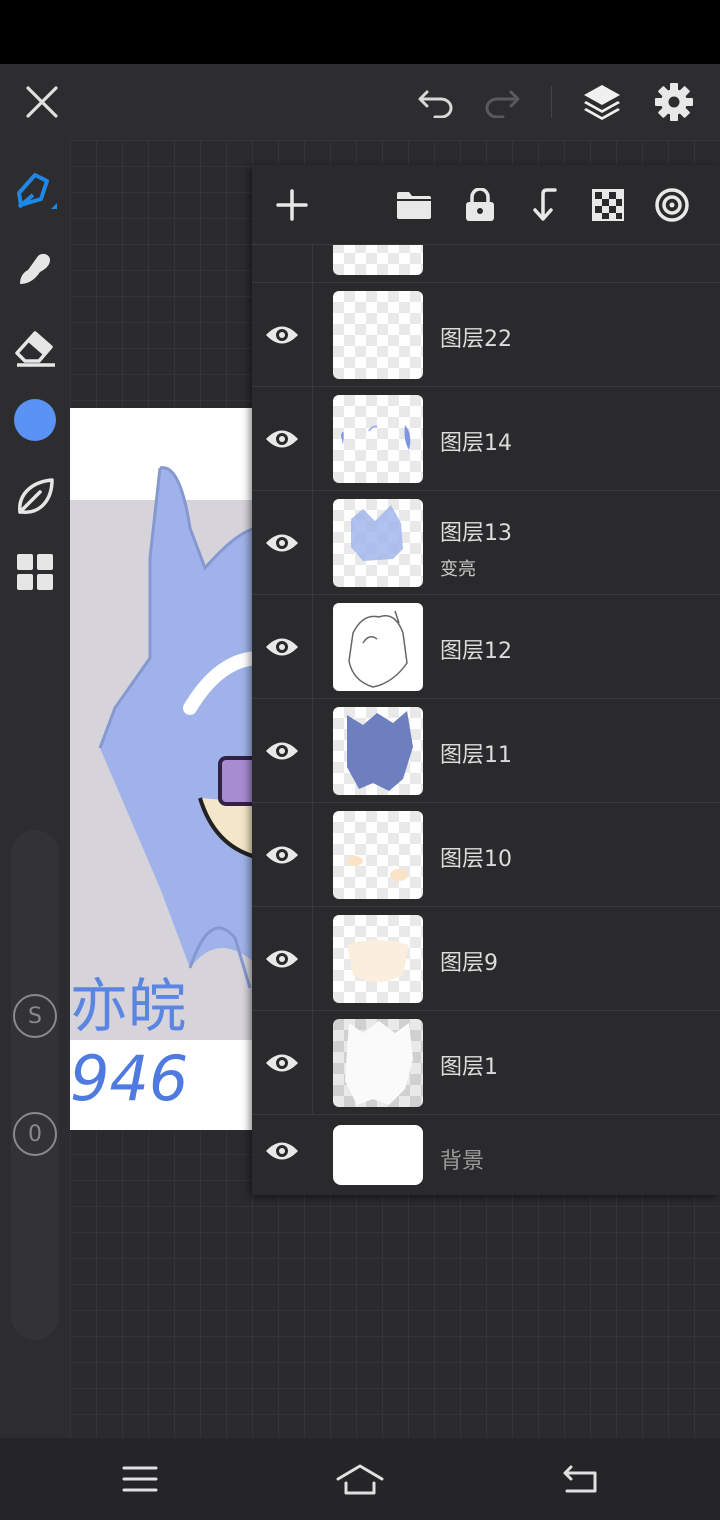  Describe the element at coordinates (462, 1161) in the screenshot. I see `layer-name: 背景` at that location.